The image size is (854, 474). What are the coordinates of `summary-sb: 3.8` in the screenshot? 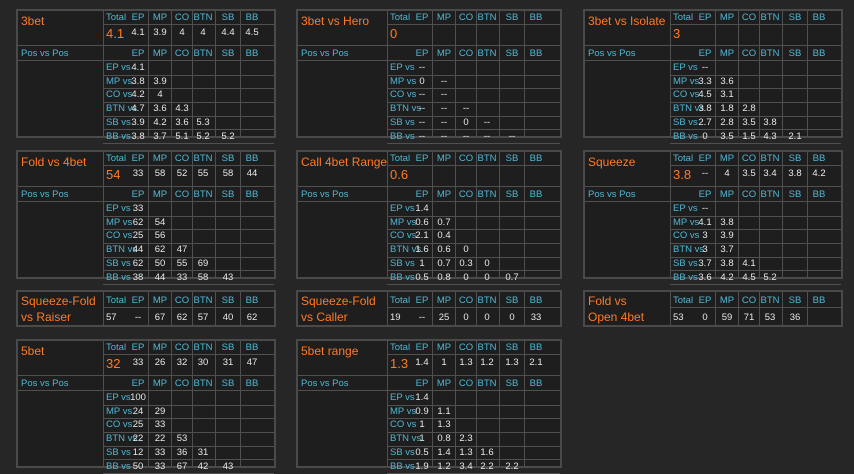 It's located at (795, 173).